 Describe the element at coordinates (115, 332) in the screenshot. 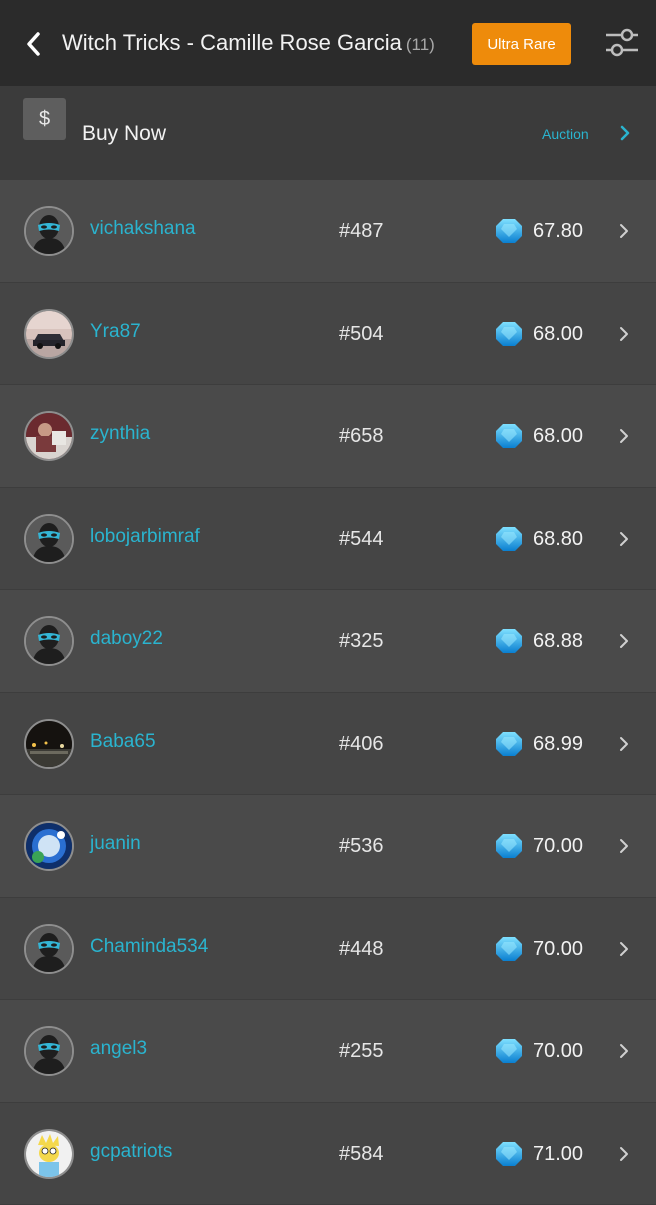

I see `seller-username: Yra87` at that location.